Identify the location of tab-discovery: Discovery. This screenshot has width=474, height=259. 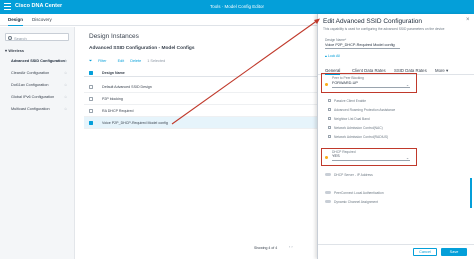
(42, 19).